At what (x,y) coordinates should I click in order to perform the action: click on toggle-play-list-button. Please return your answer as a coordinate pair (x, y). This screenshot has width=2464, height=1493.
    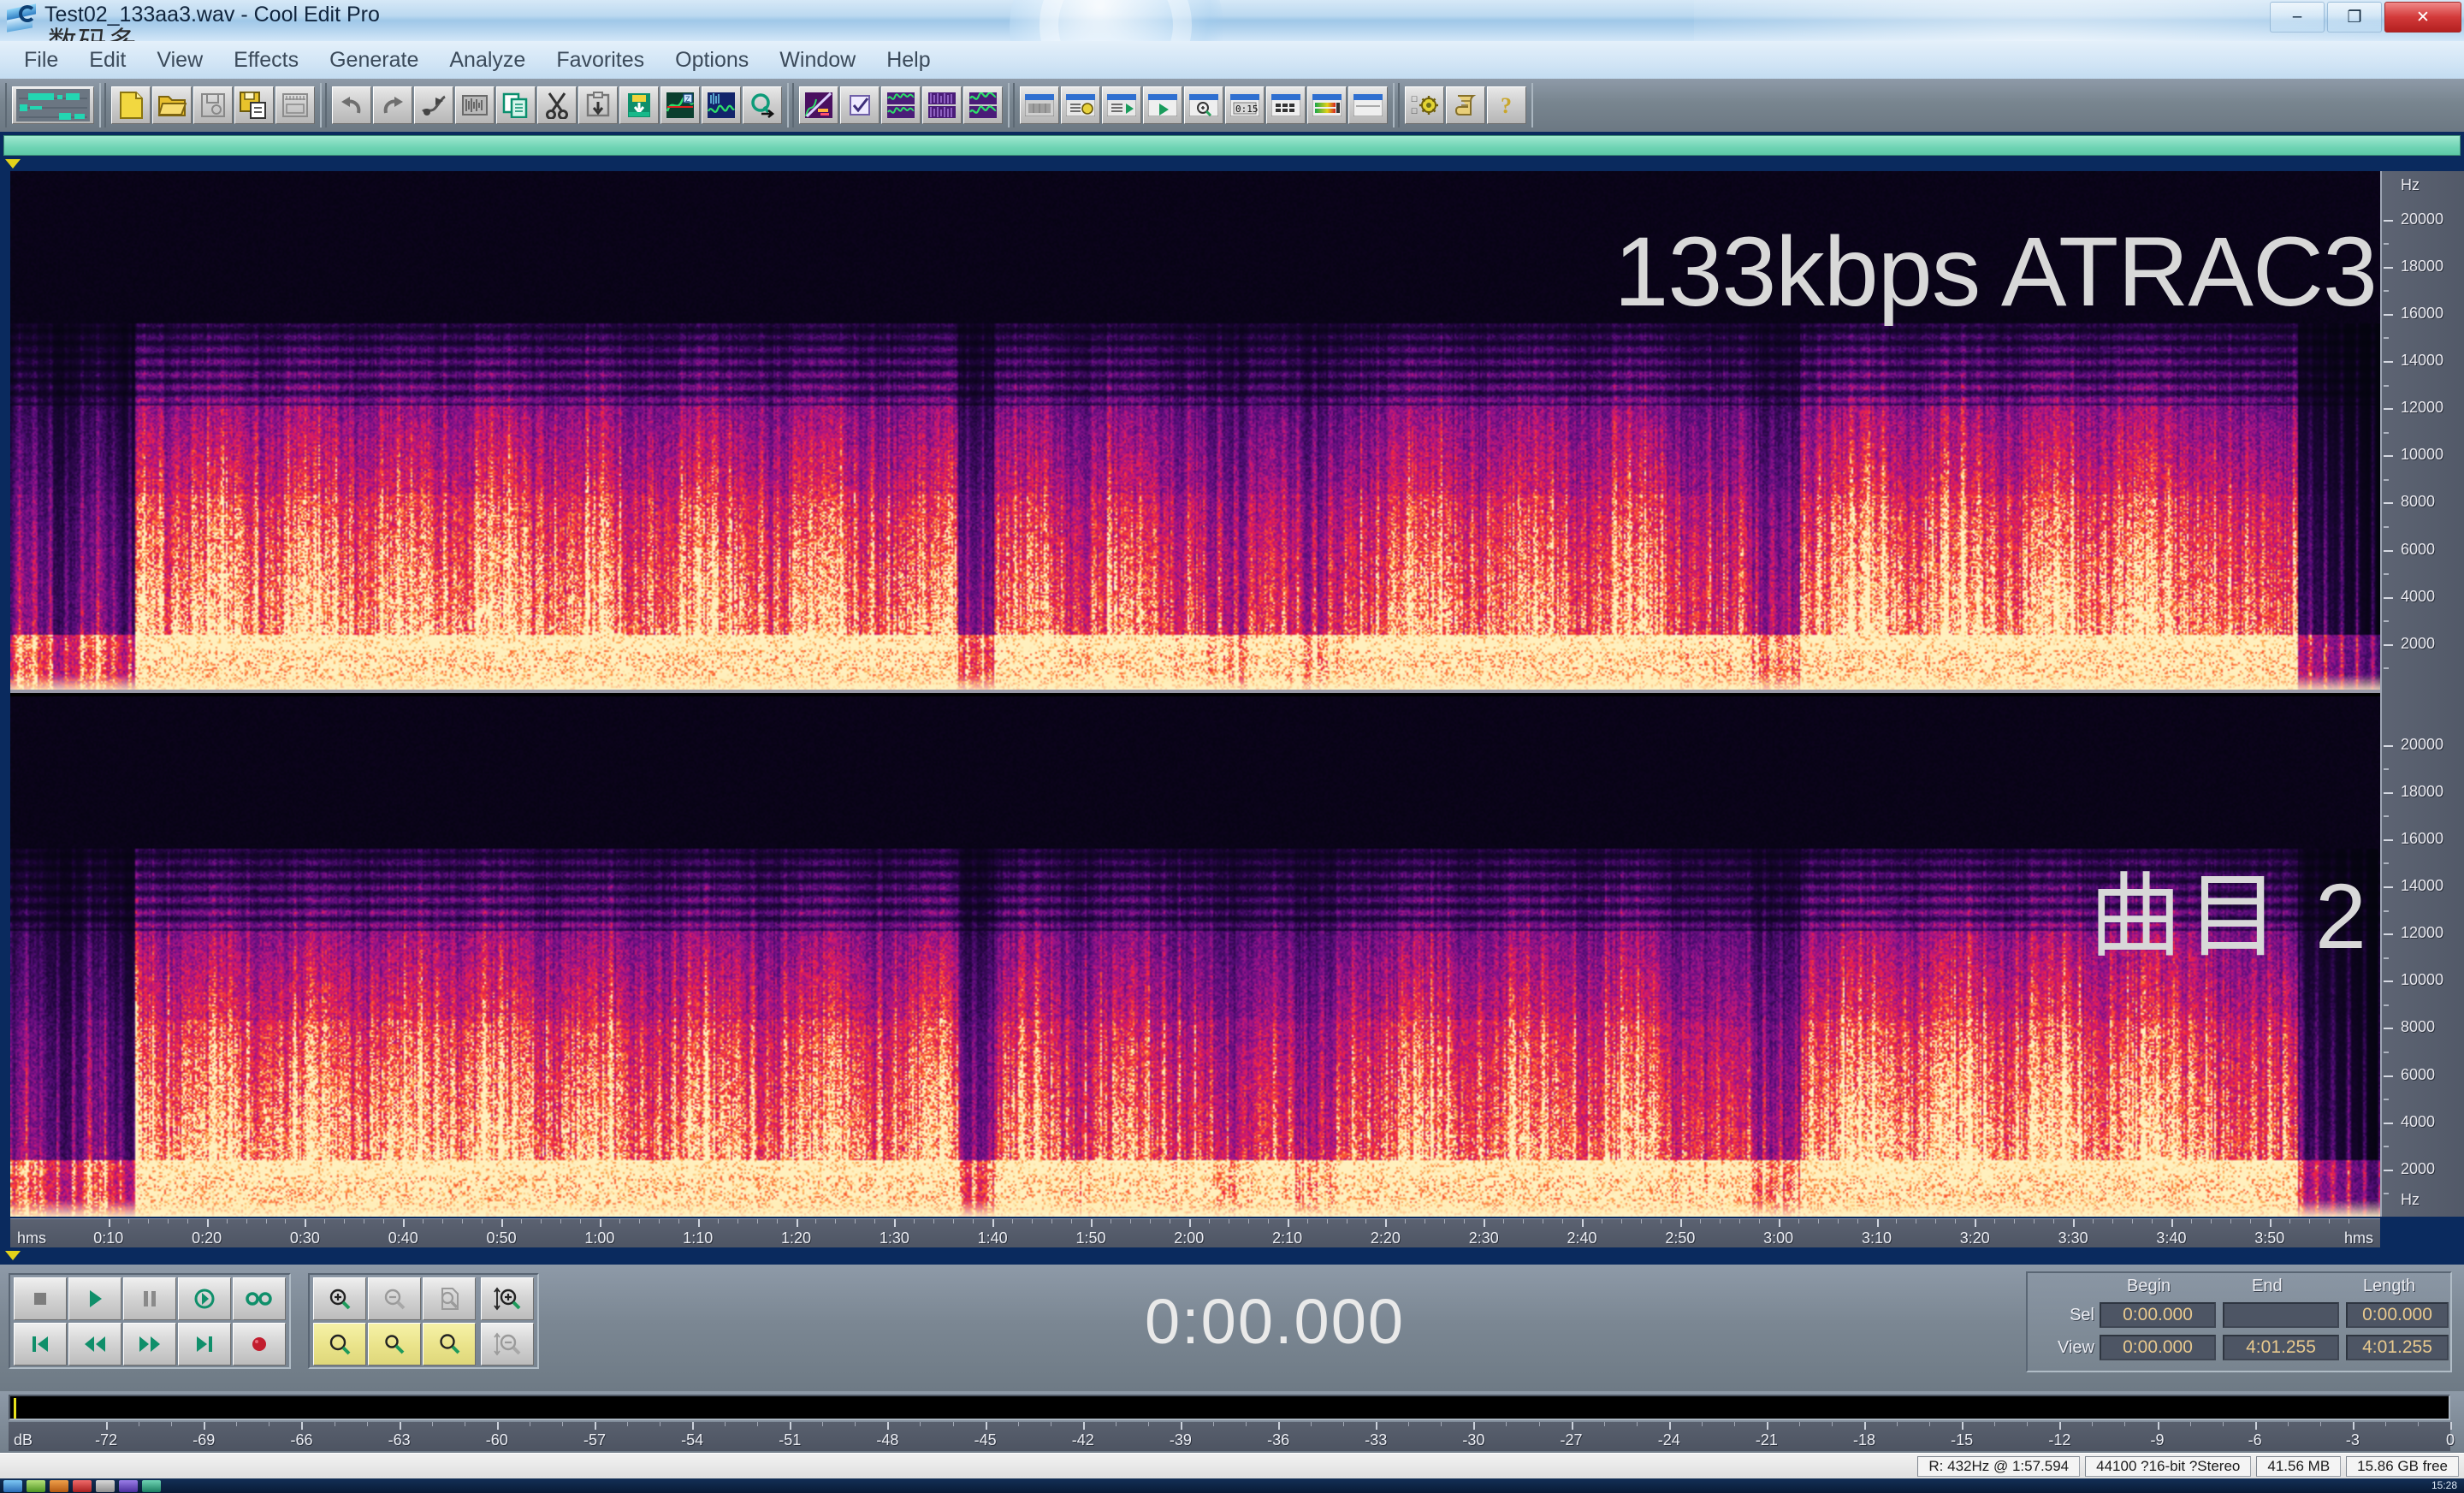
    Looking at the image, I should click on (1121, 105).